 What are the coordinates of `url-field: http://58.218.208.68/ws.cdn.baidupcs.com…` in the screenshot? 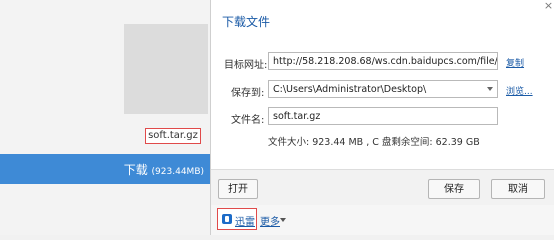 It's located at (383, 61).